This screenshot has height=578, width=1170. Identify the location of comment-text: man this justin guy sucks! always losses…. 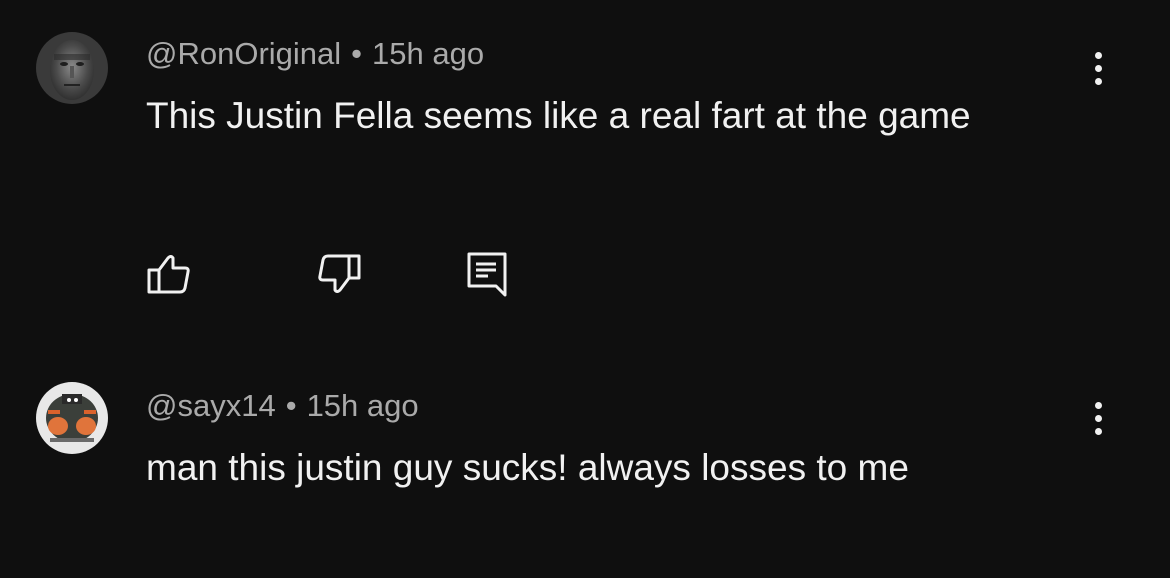
(527, 467).